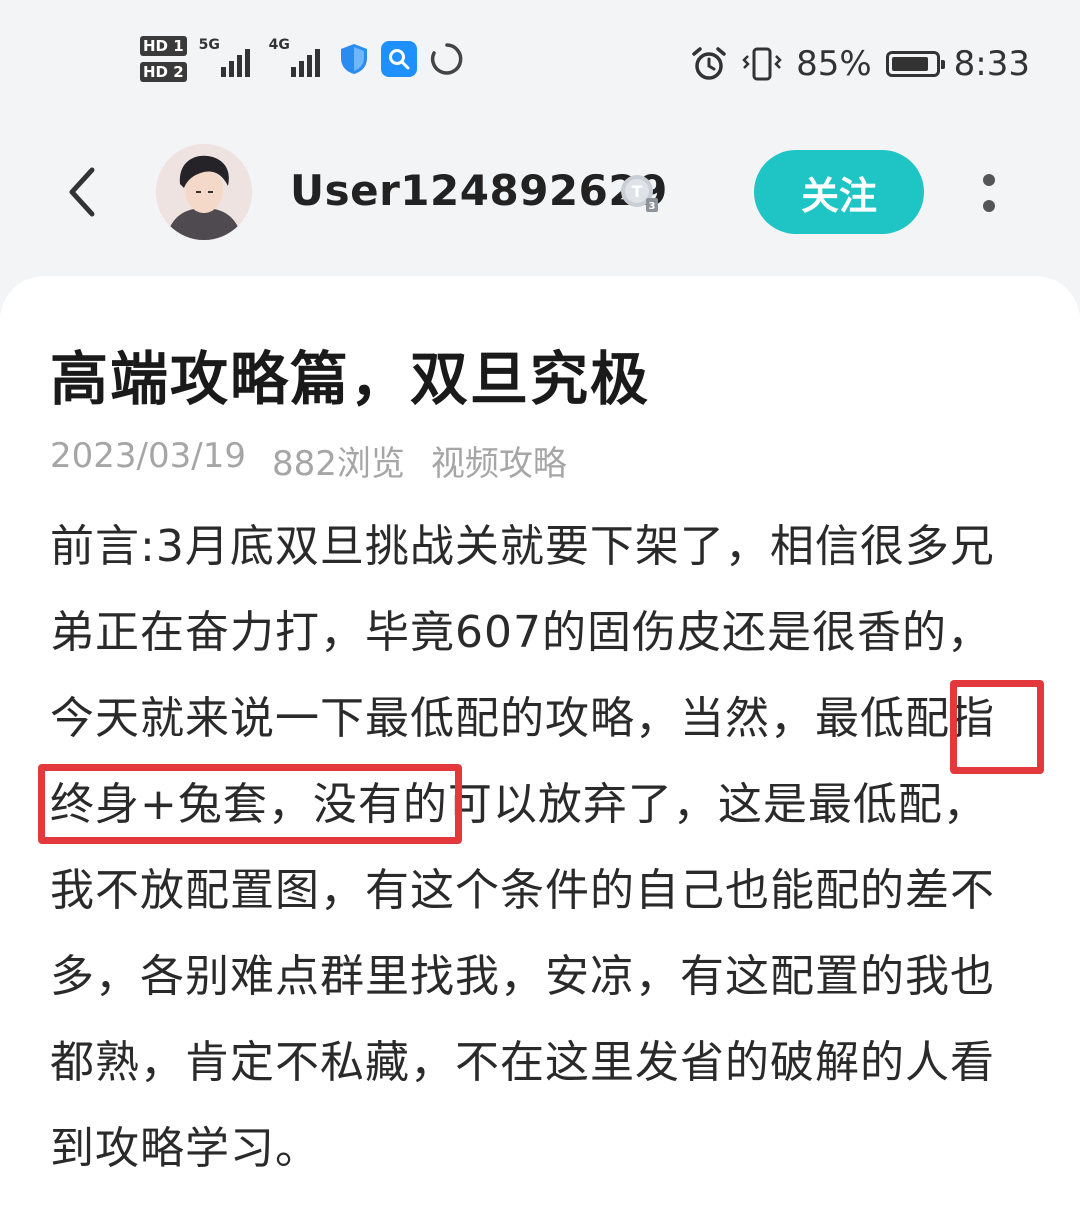 This screenshot has width=1080, height=1216. What do you see at coordinates (338, 464) in the screenshot?
I see `view-count: 882浏览` at bounding box center [338, 464].